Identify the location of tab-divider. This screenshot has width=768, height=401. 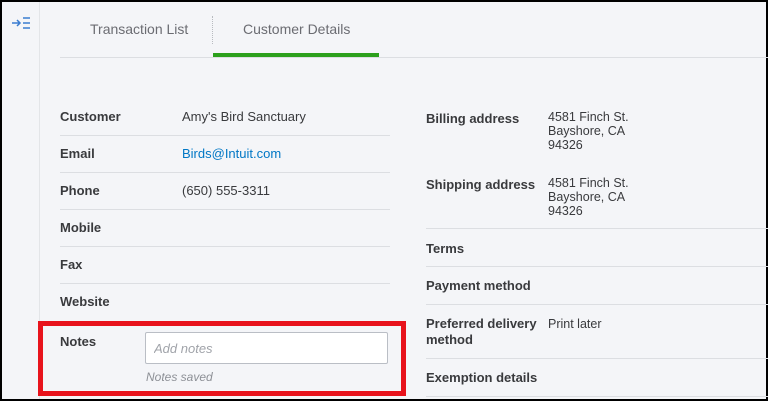
(212, 30).